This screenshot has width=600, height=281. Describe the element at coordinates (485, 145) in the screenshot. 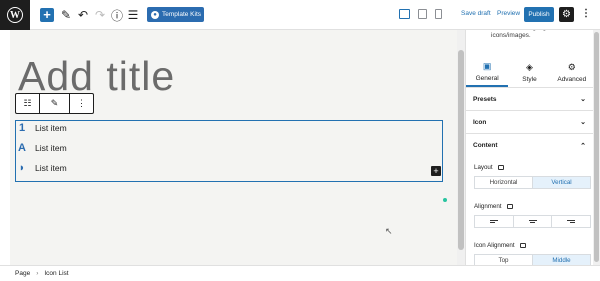

I see `content-panel-label: Content` at that location.